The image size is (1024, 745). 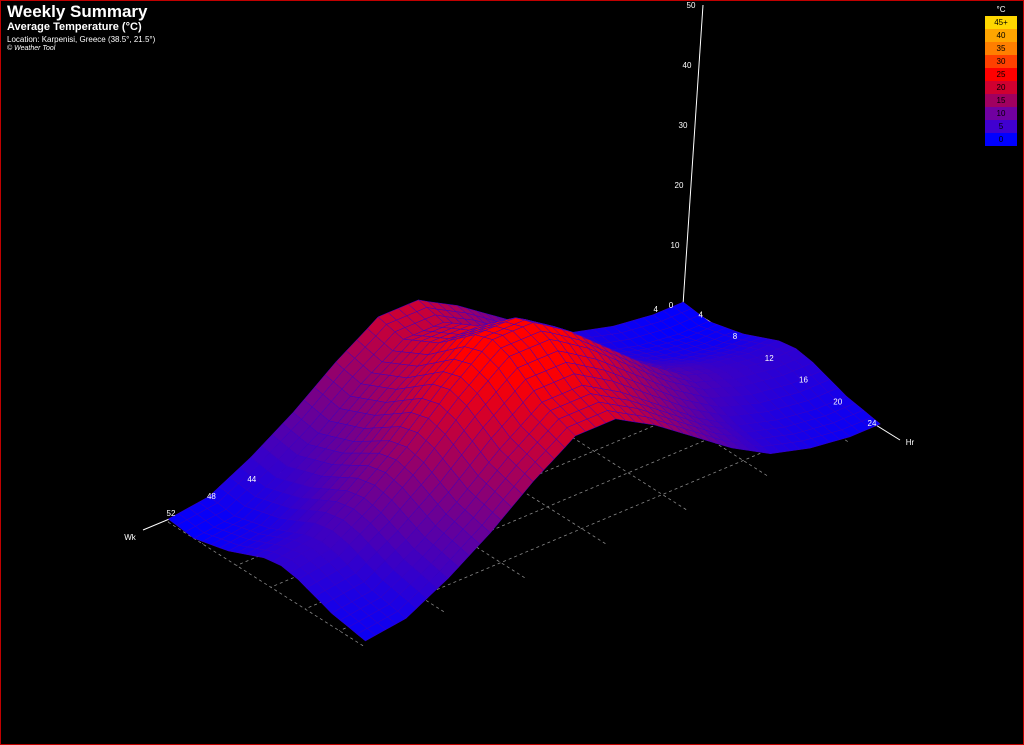 I want to click on z-tick-label: 0, so click(x=671, y=305).